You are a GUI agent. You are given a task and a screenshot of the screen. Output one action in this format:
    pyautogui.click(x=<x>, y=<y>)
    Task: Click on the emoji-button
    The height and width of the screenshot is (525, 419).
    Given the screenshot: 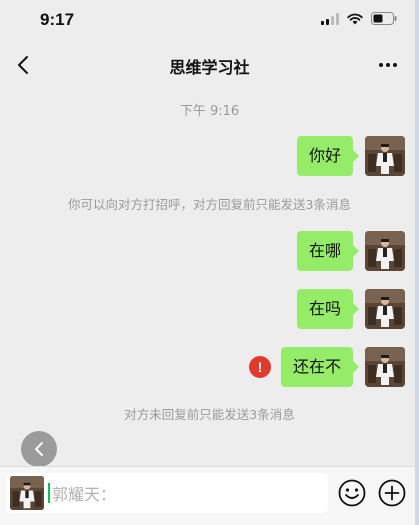 What is the action you would take?
    pyautogui.click(x=352, y=493)
    